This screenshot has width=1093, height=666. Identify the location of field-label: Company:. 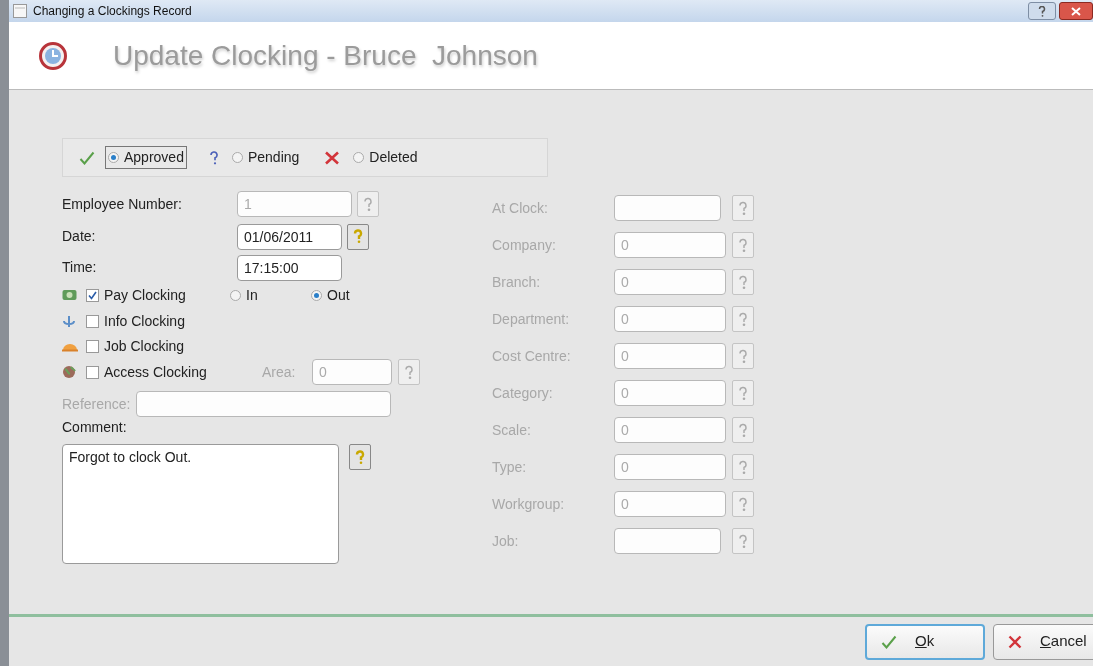
(524, 245).